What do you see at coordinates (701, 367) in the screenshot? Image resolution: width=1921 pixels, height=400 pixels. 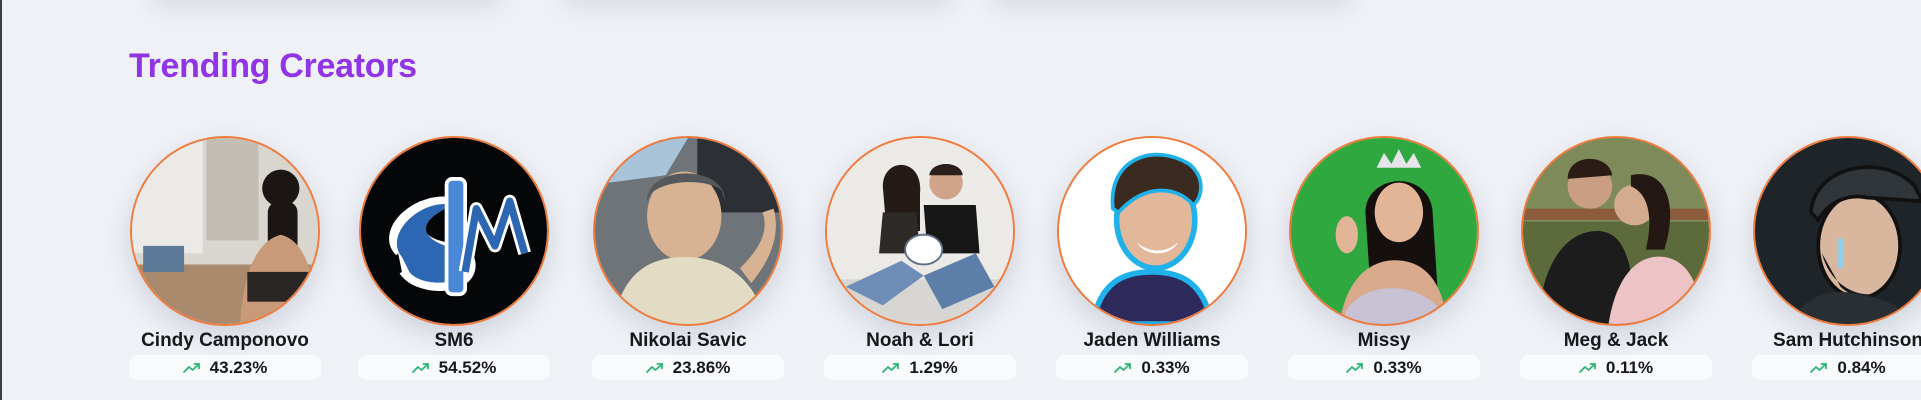 I see `growth-value: 23.86%` at bounding box center [701, 367].